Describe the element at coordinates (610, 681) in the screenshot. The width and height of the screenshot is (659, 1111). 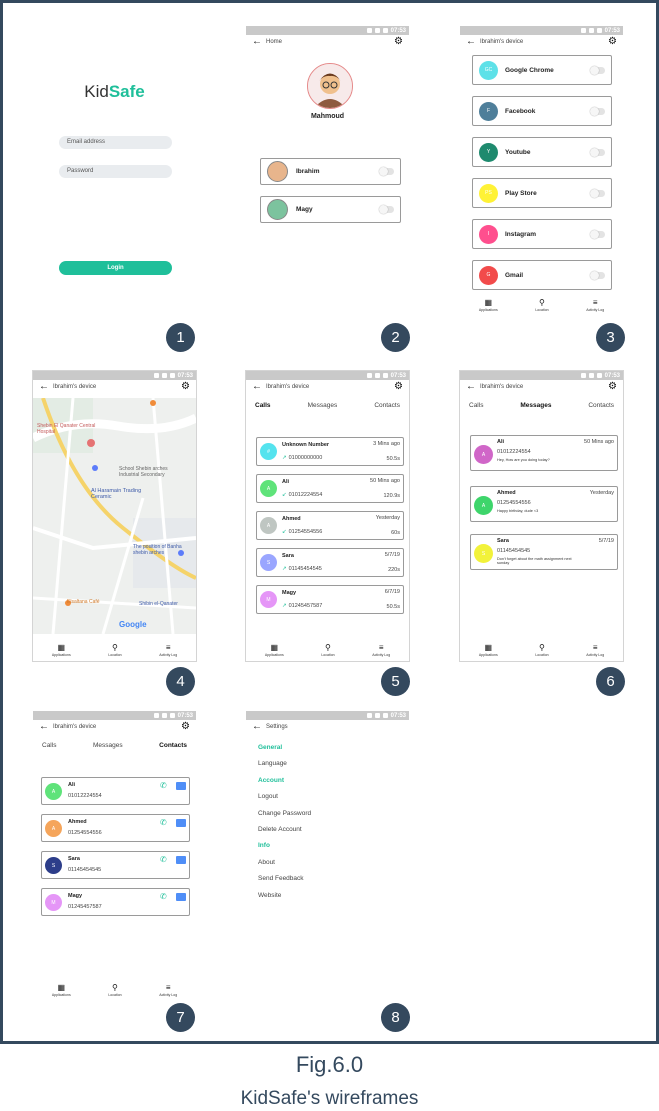
I see `screen-number-badge: 6` at that location.